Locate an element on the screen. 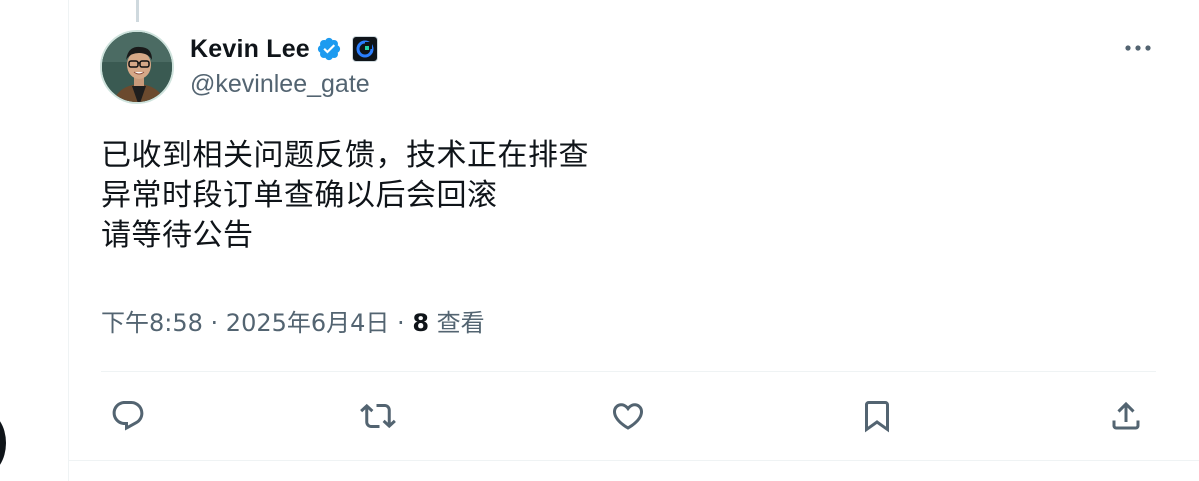 This screenshot has width=1199, height=481. author-avatar is located at coordinates (137, 67).